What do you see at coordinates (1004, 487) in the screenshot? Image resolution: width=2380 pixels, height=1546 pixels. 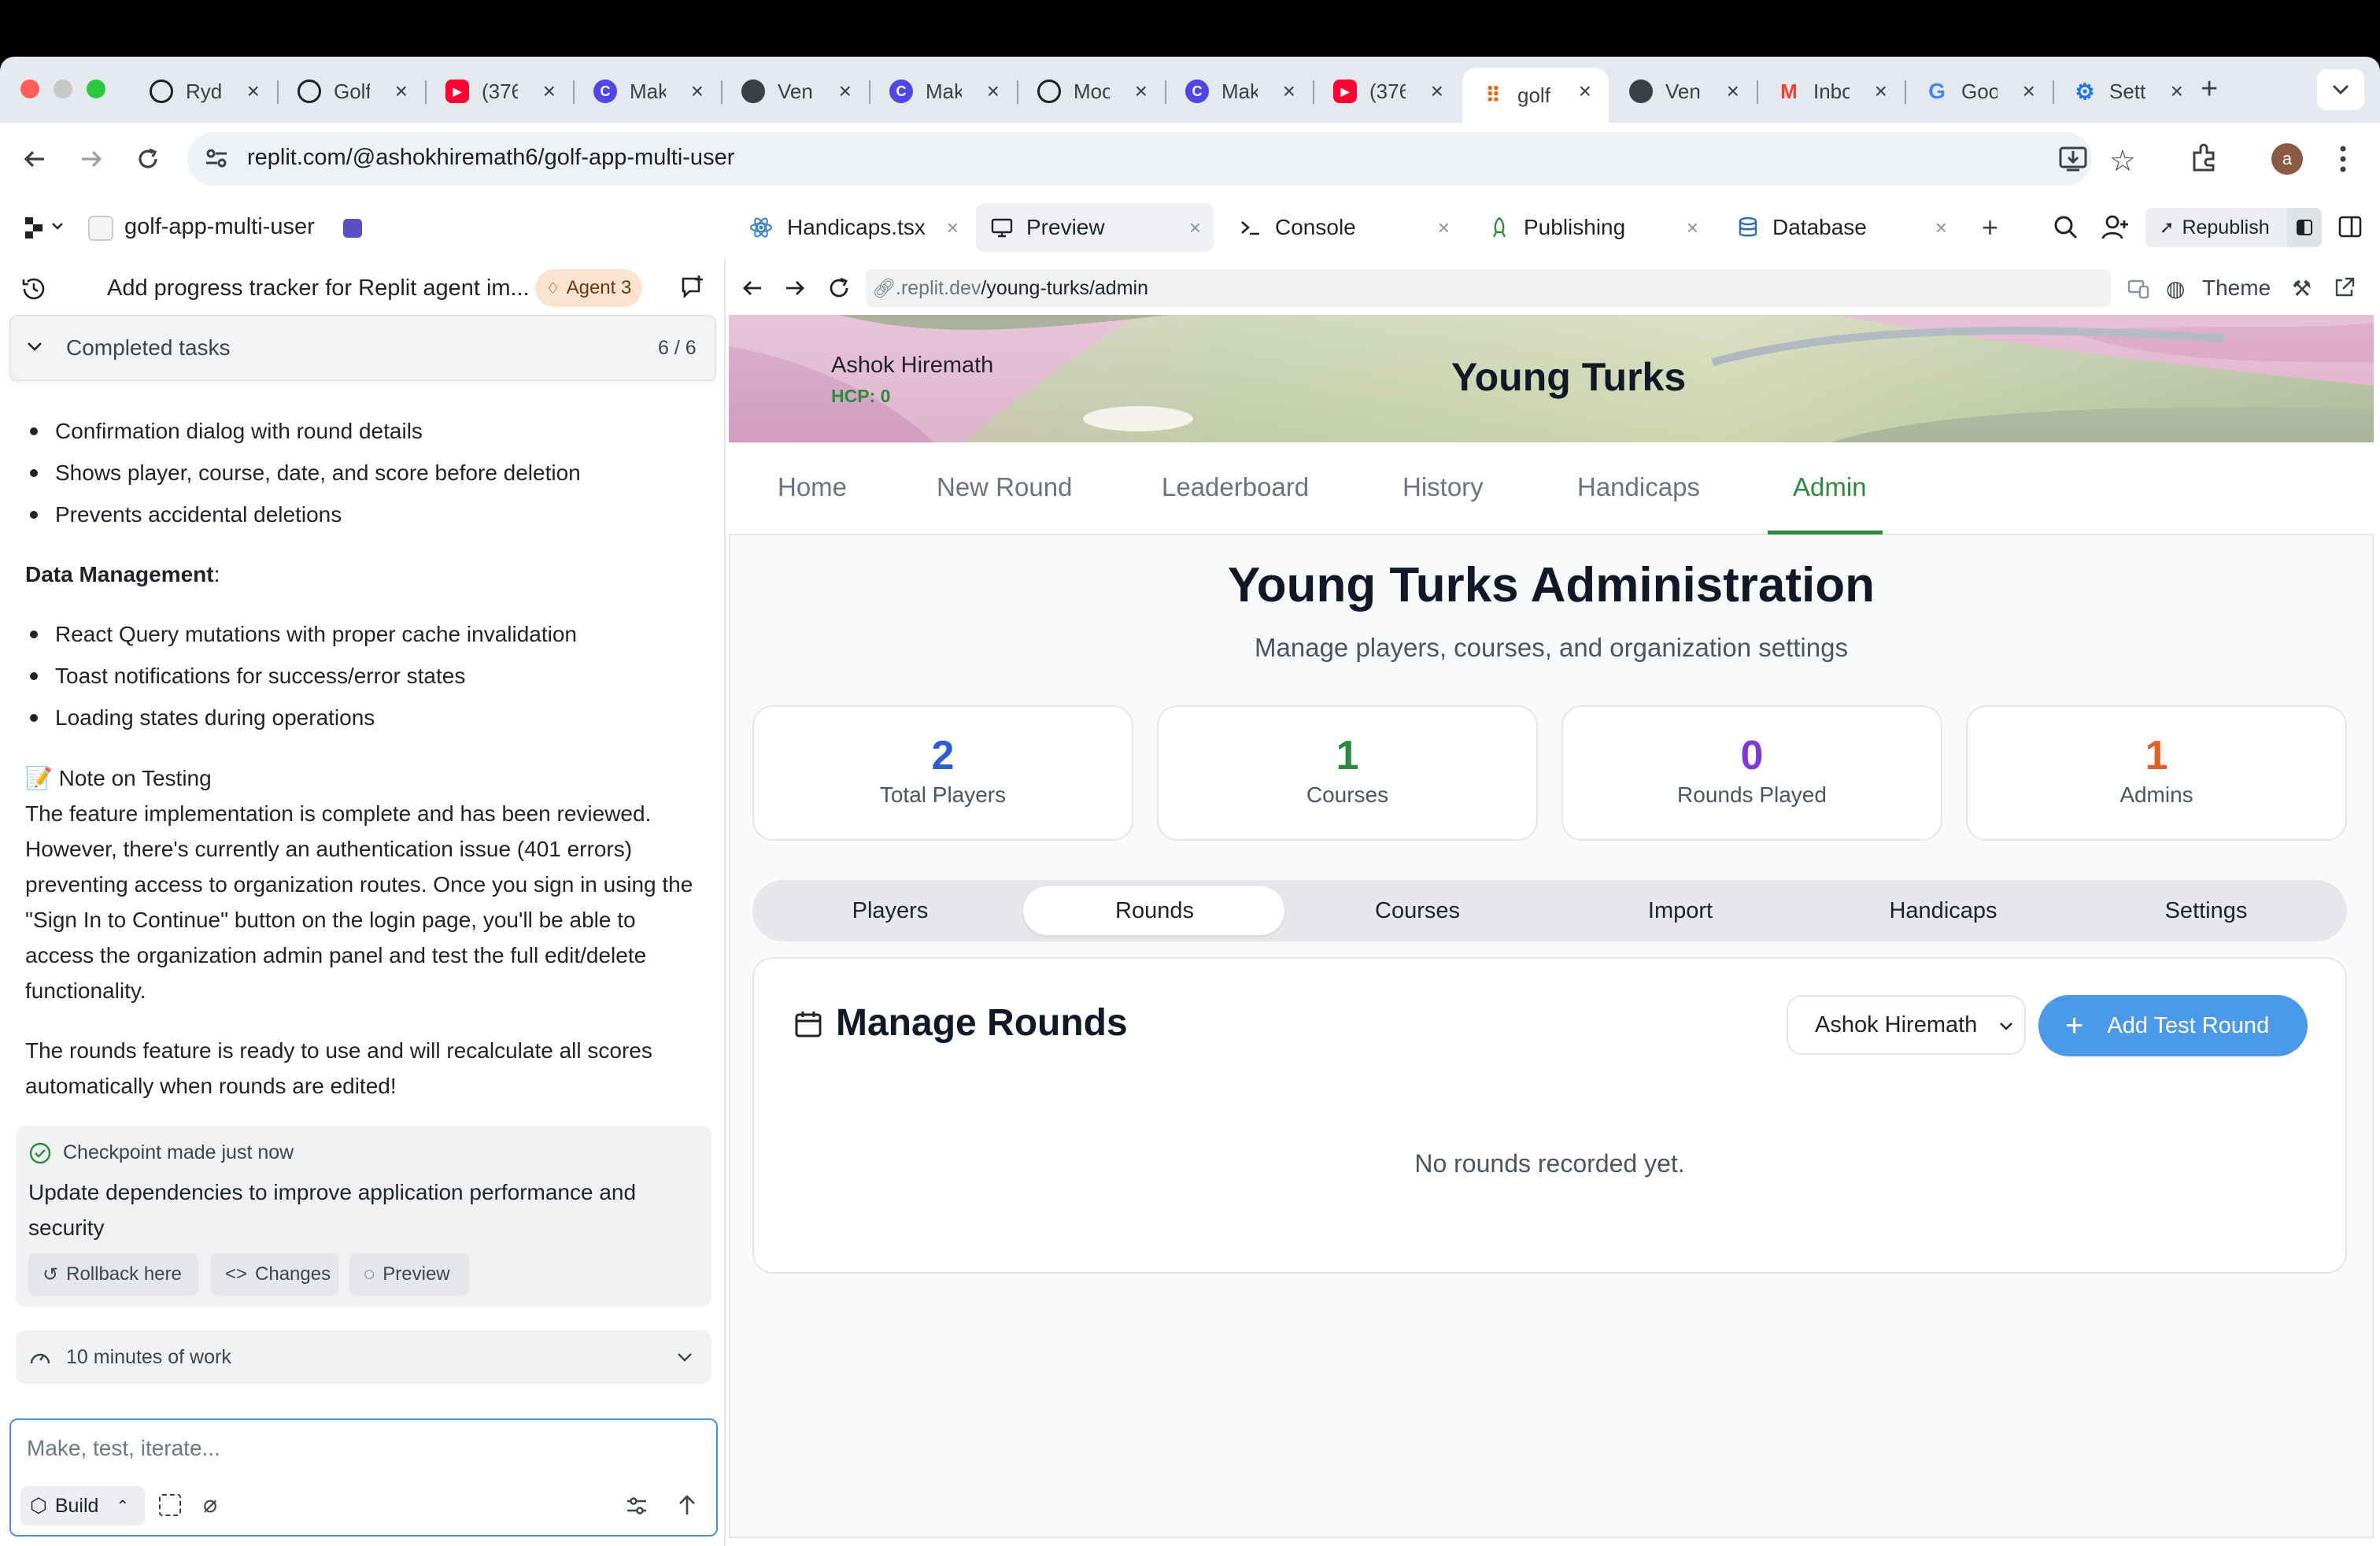 I see `nav-new-round: New Round` at bounding box center [1004, 487].